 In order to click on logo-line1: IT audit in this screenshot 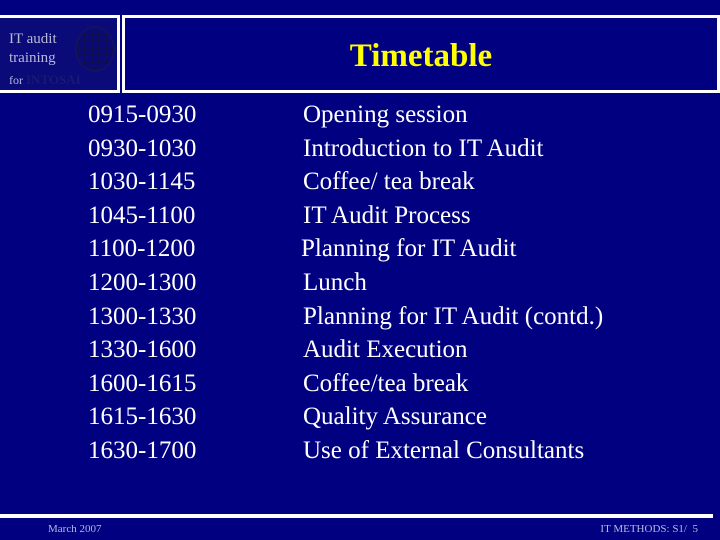, I will do `click(33, 39)`.